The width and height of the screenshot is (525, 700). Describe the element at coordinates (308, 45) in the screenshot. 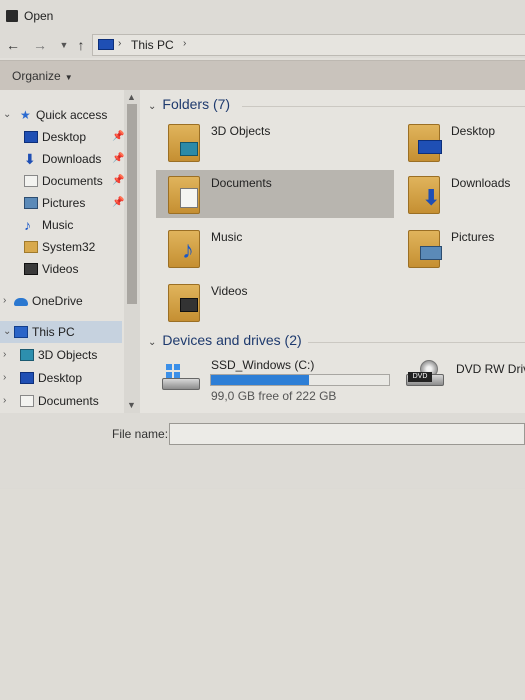

I see `address-field: › This PC ›` at that location.